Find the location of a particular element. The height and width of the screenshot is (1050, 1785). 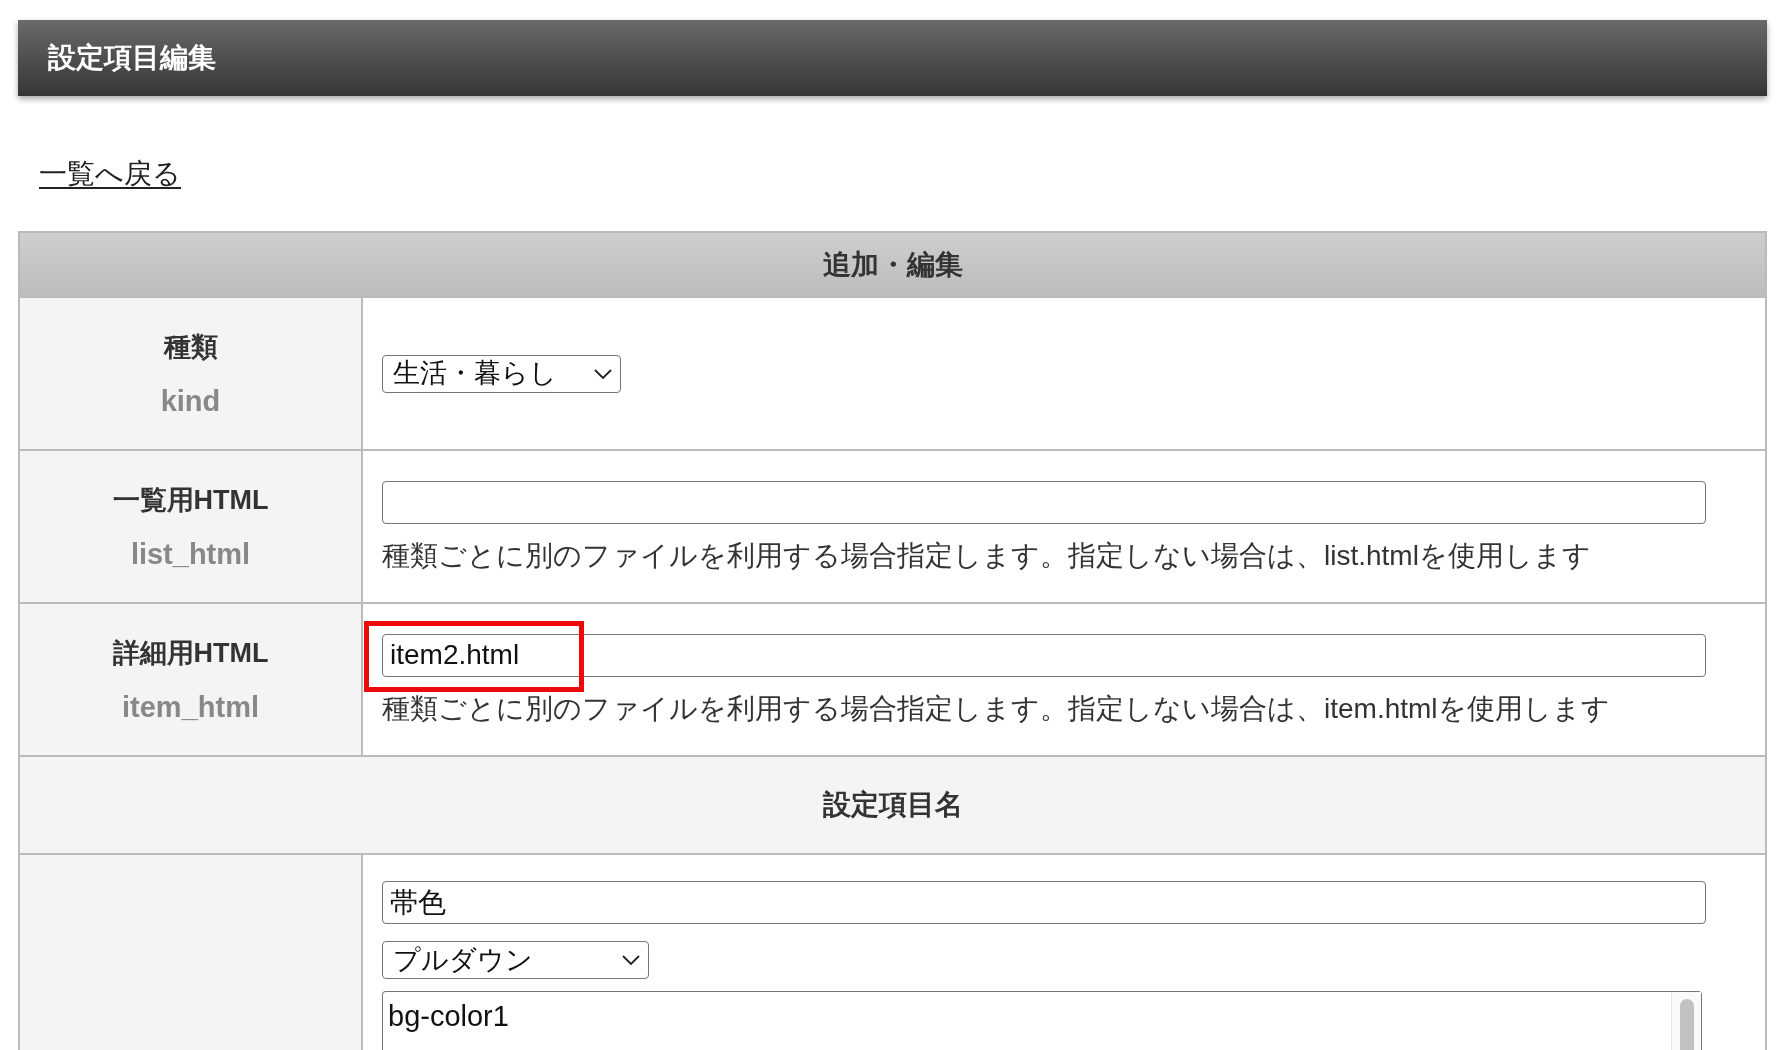

text-input: item2.html is located at coordinates (1044, 655).